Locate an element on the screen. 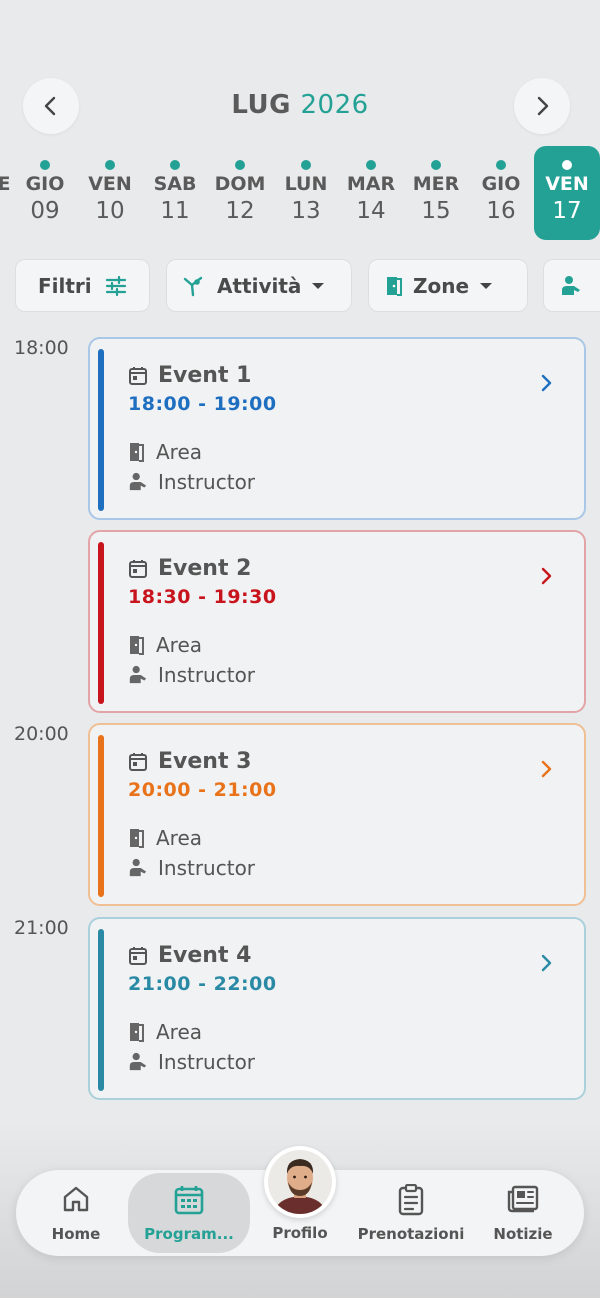  day-item: GIO 09 is located at coordinates (45, 193).